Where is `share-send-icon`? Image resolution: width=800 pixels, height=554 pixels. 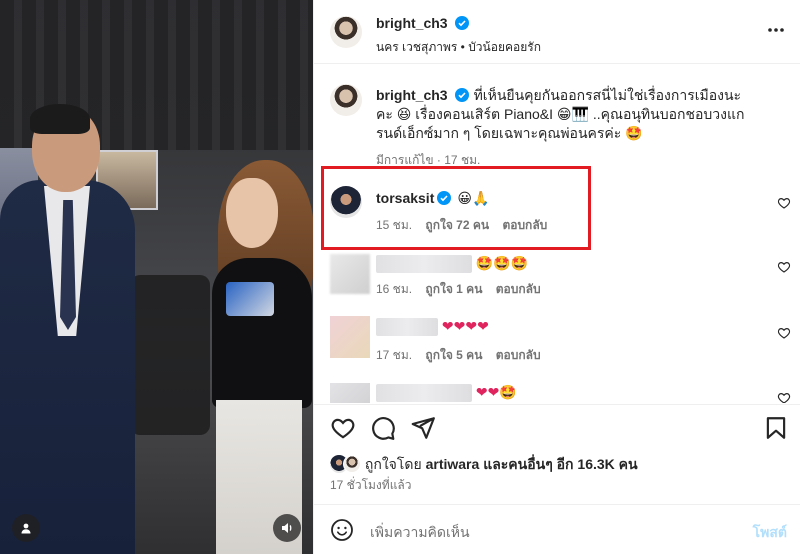 share-send-icon is located at coordinates (423, 428).